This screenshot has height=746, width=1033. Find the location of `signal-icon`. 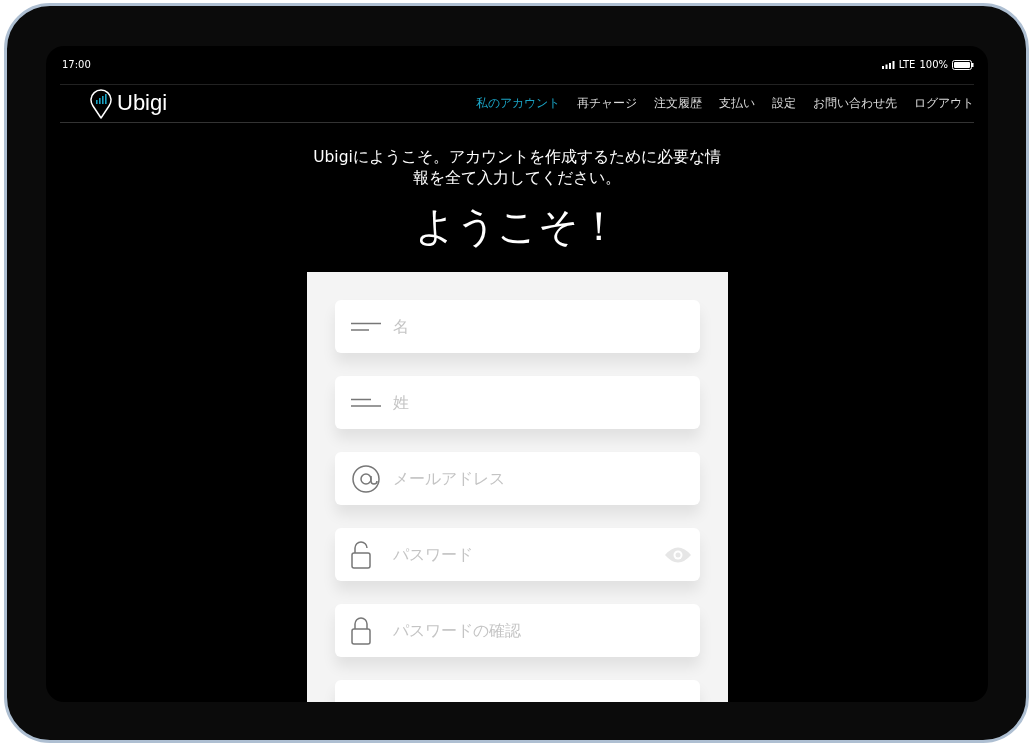

signal-icon is located at coordinates (888, 64).